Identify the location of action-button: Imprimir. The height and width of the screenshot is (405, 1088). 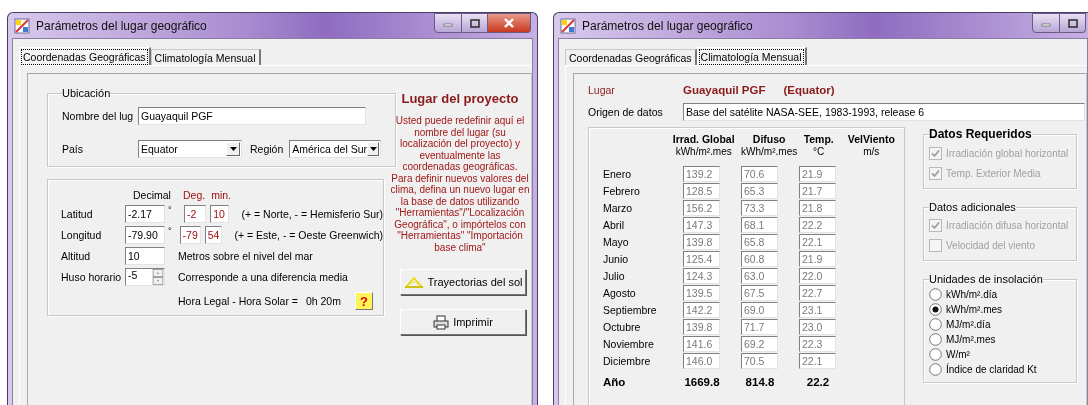
(463, 322).